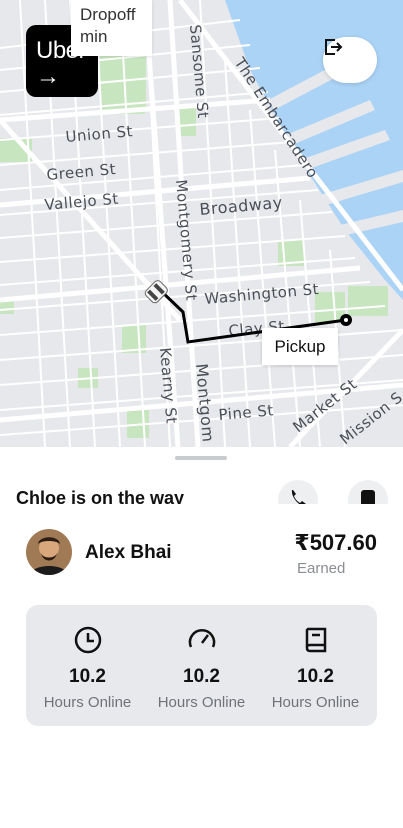 This screenshot has width=403, height=828. Describe the element at coordinates (201, 458) in the screenshot. I see `sheet-drag-handle` at that location.